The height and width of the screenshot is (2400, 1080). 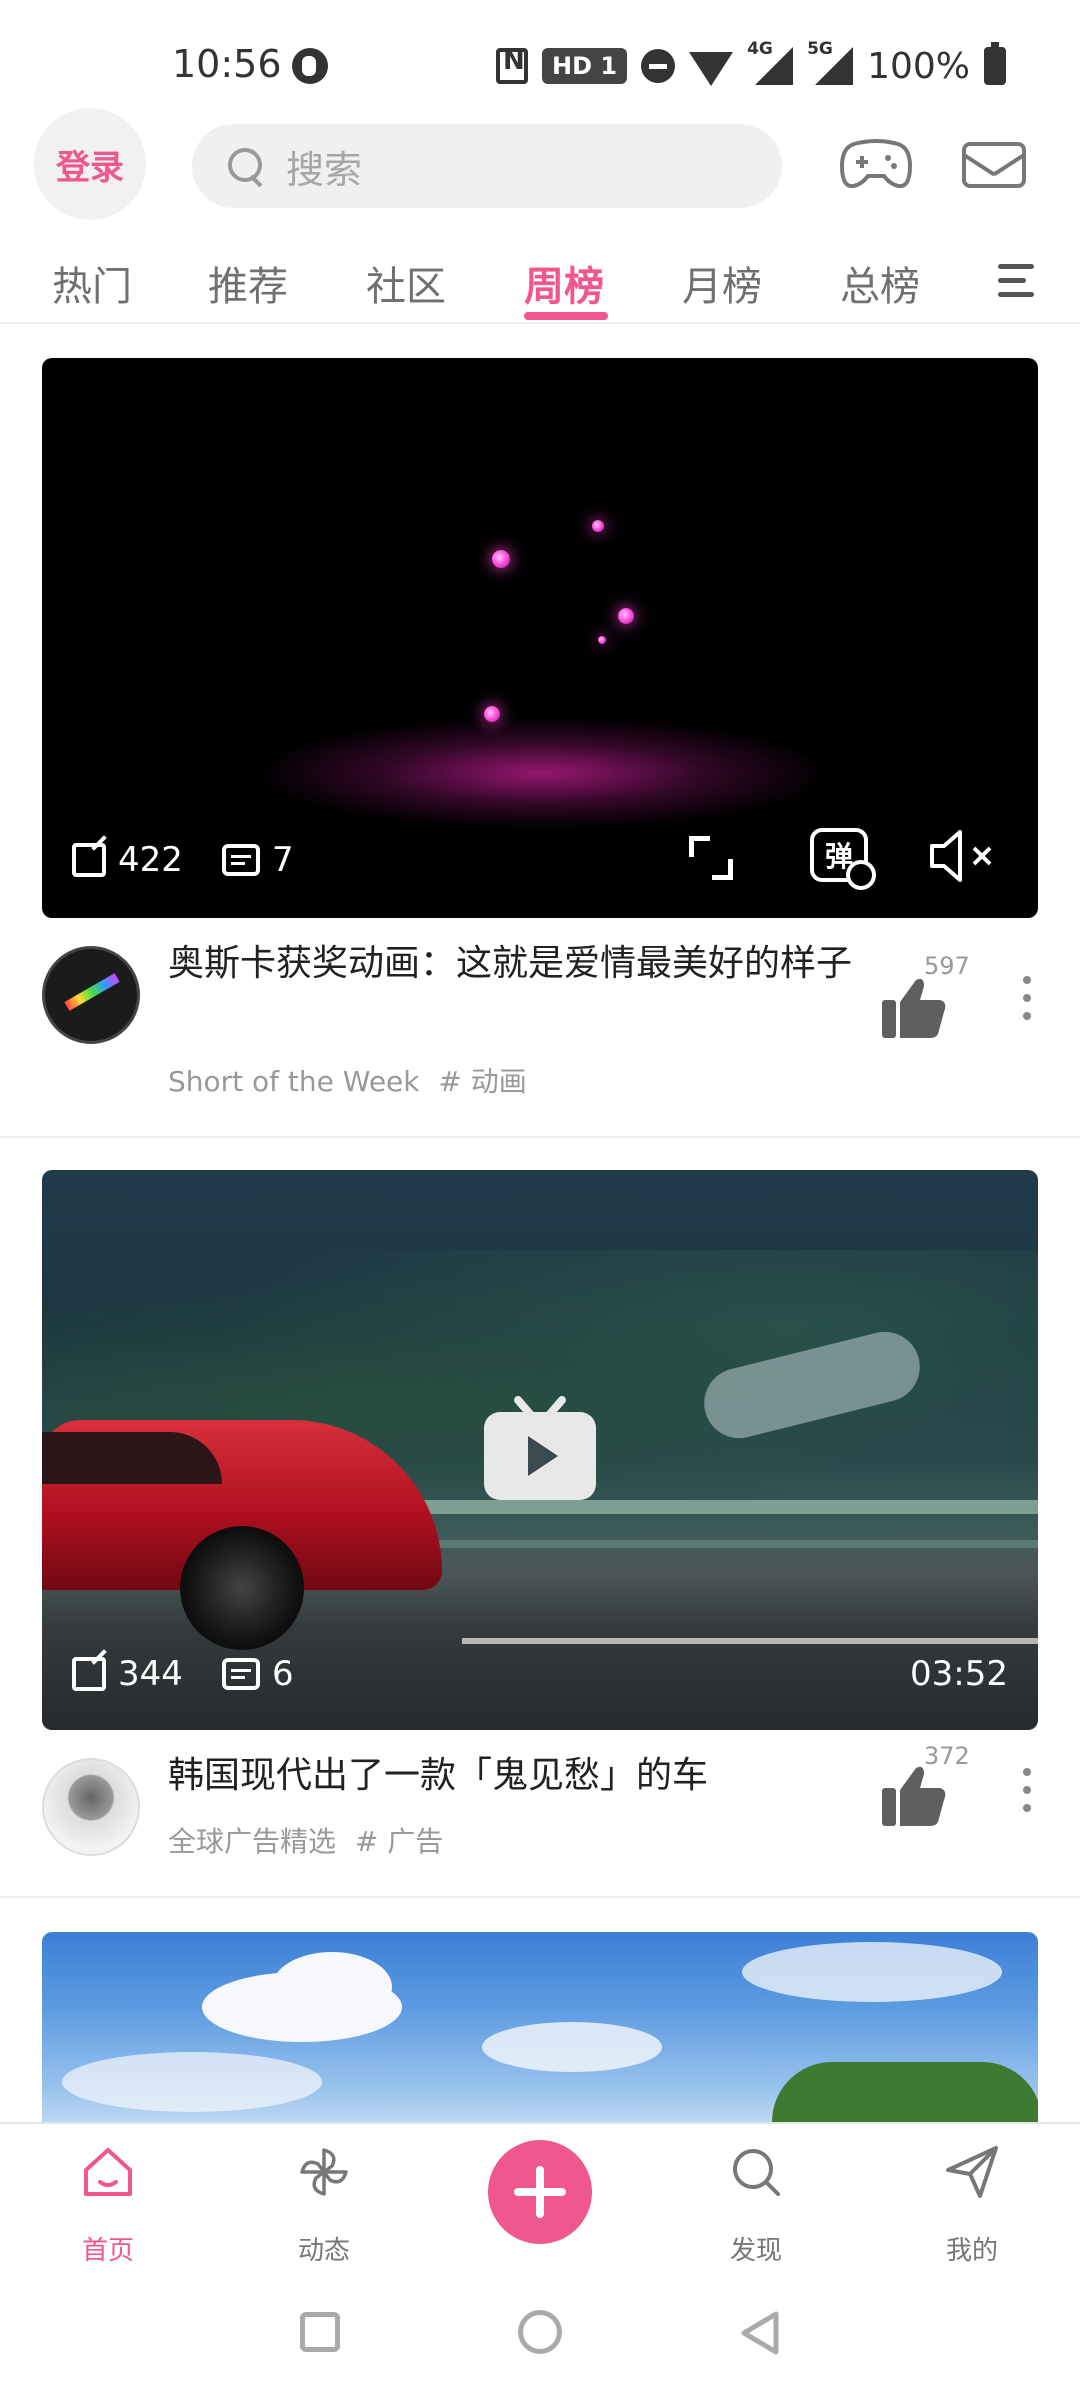 What do you see at coordinates (294, 1081) in the screenshot?
I see `channel-name: Short of the Week` at bounding box center [294, 1081].